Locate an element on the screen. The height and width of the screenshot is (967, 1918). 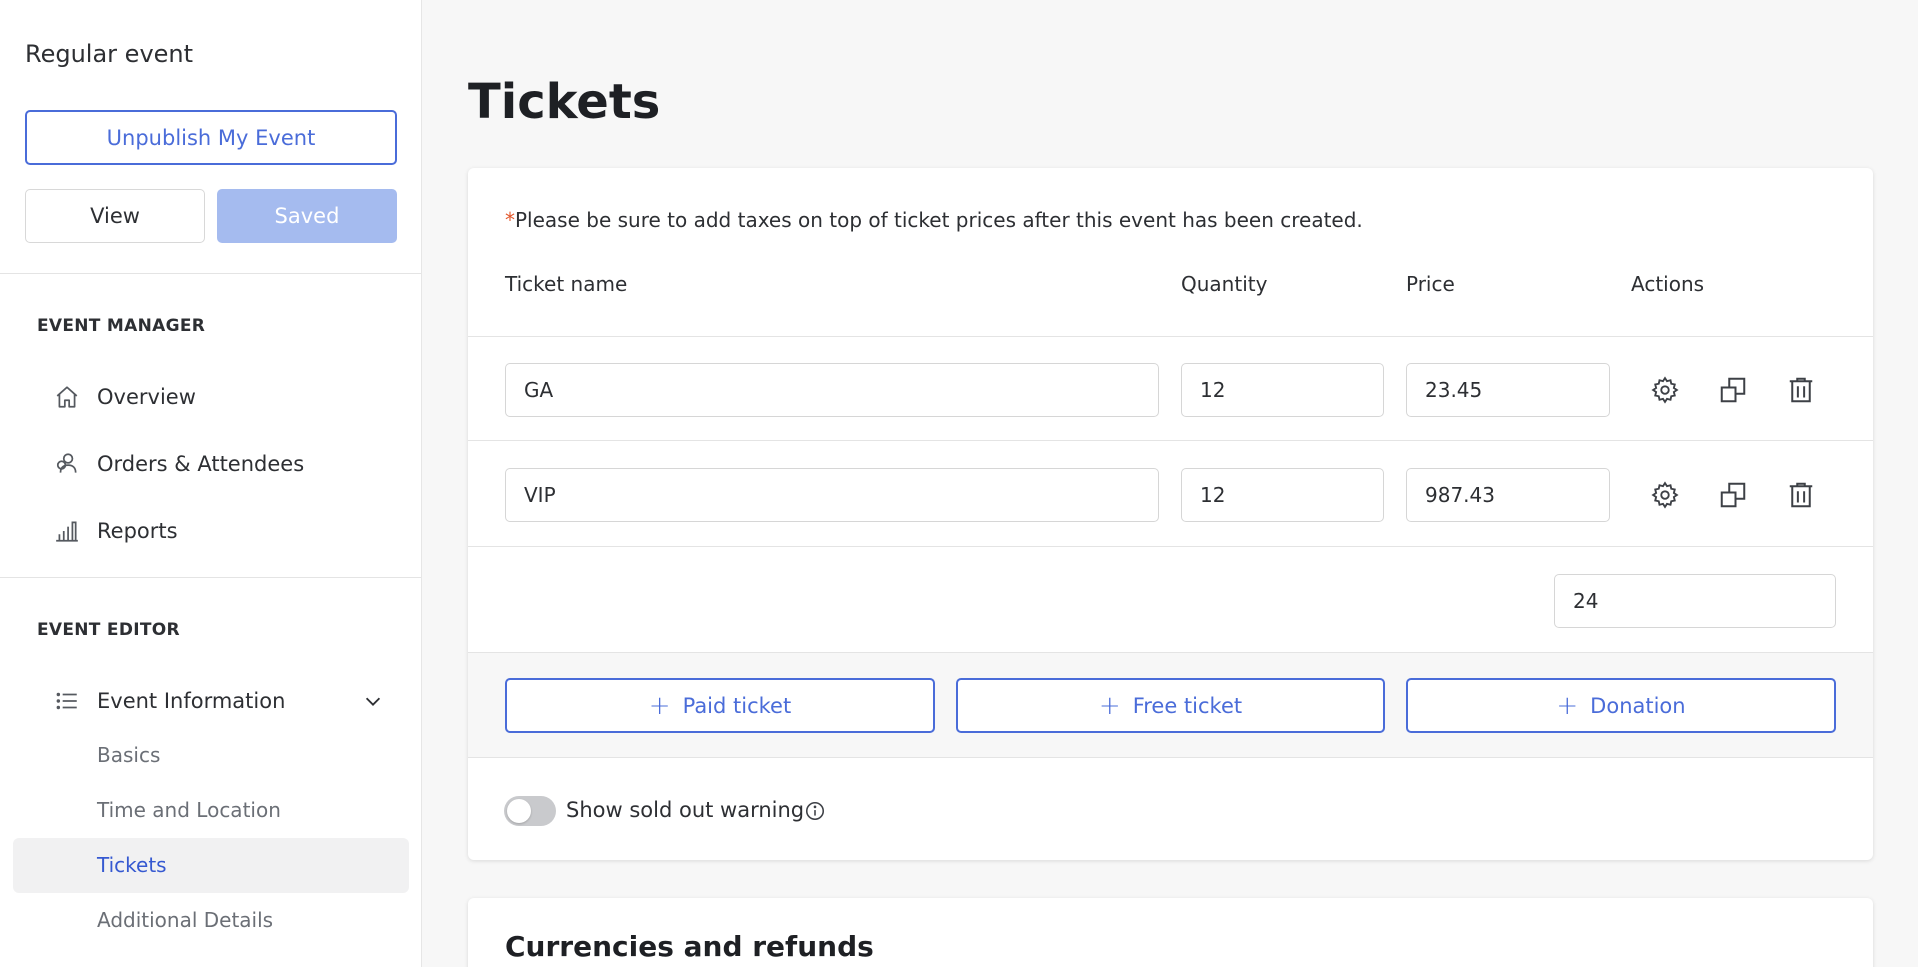
sold-out-warning-label: Show sold out warning is located at coordinates (685, 810).